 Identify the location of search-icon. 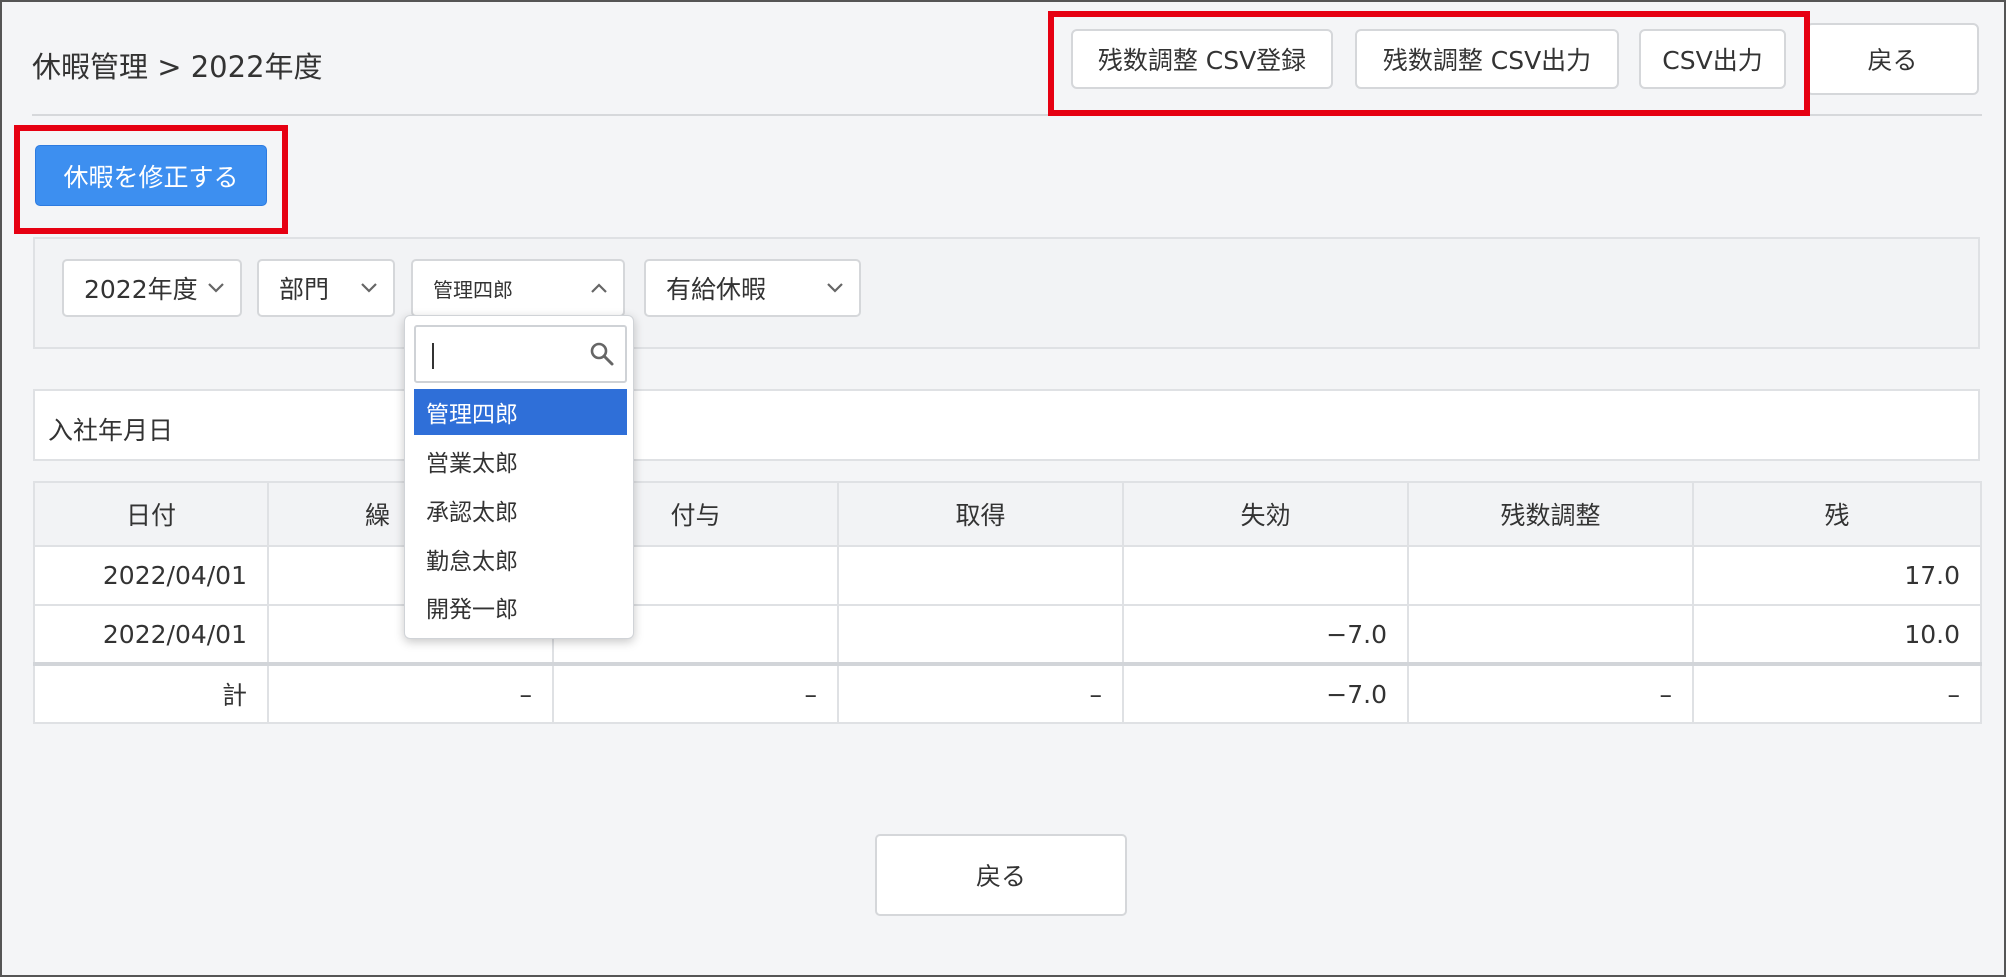
(602, 354).